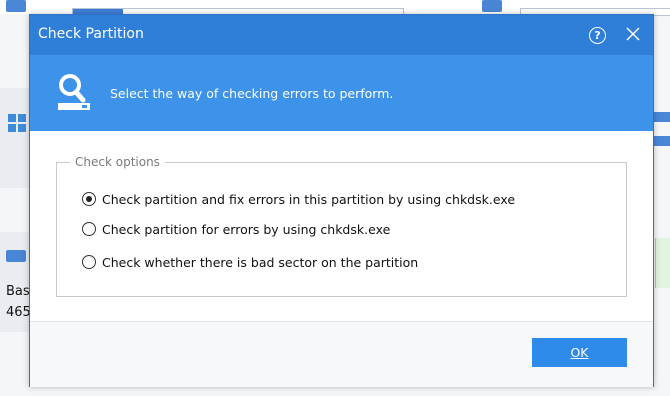  Describe the element at coordinates (17, 123) in the screenshot. I see `windows-icon` at that location.